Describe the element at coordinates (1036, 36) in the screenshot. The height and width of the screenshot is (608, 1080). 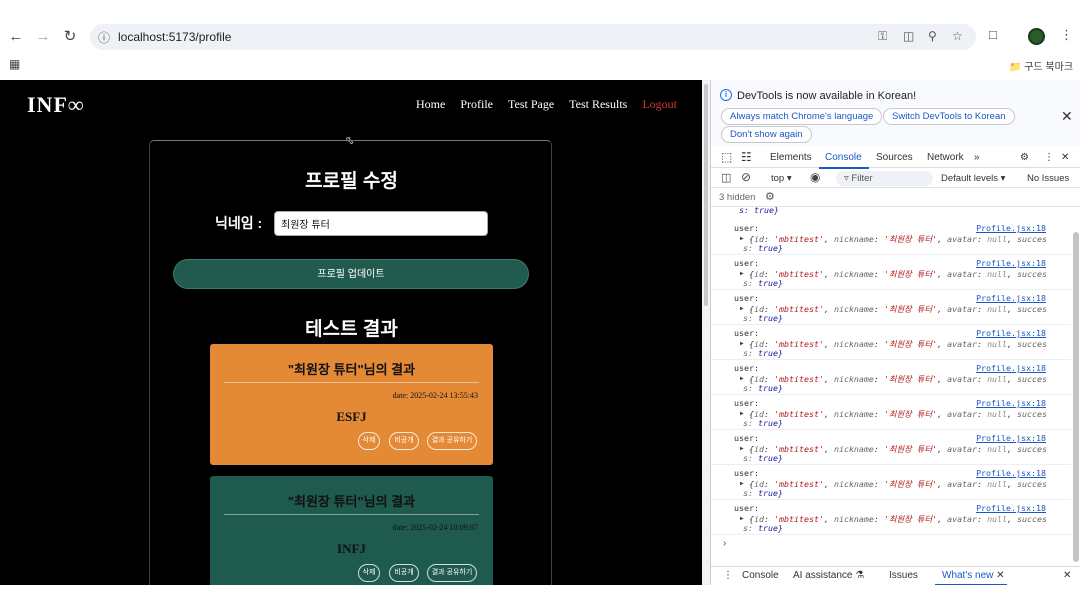
I see `profile-avatar` at that location.